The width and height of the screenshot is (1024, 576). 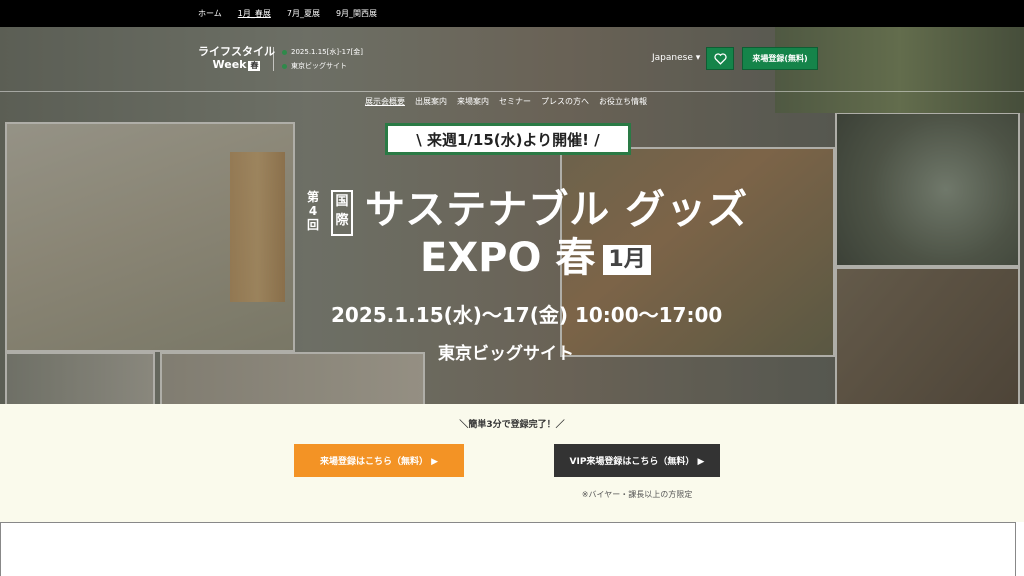 I want to click on logo-line2: Week 春, so click(x=236, y=64).